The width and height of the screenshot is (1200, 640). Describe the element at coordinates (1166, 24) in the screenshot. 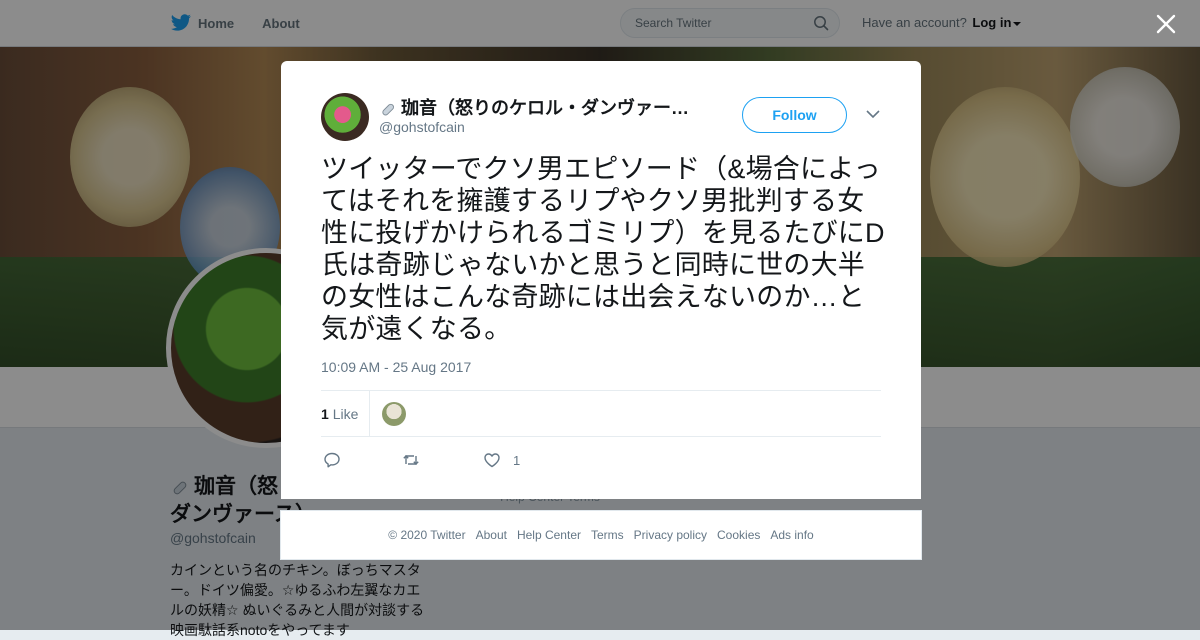

I see `close-icon` at that location.